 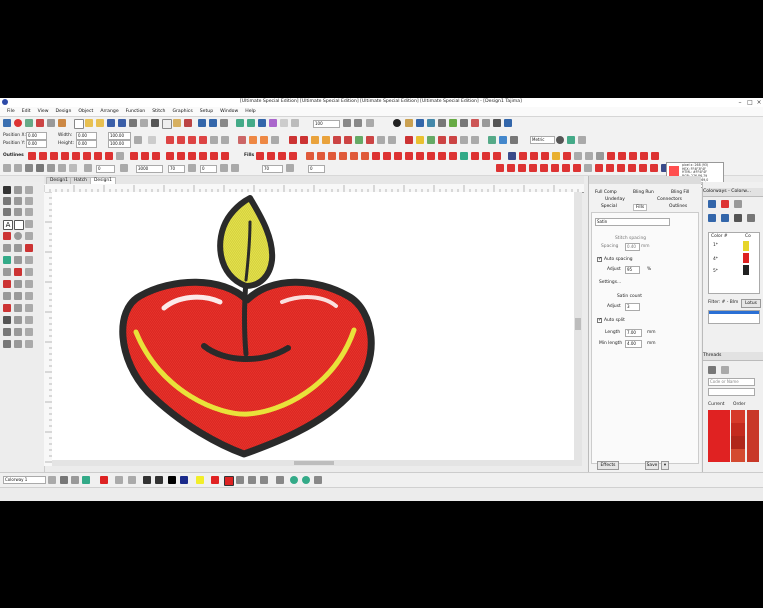 What do you see at coordinates (260, 156) in the screenshot?
I see `fill-tatami-icon` at bounding box center [260, 156].